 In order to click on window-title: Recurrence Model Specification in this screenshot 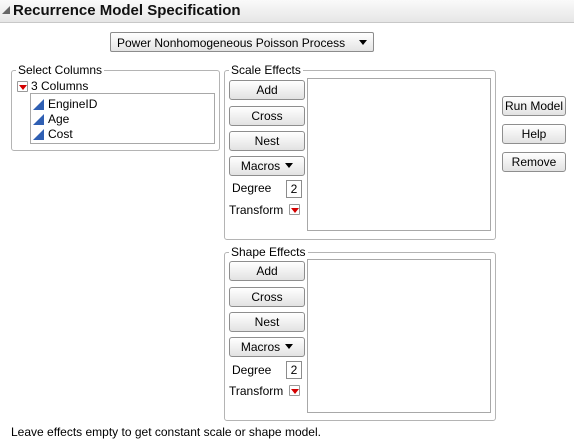, I will do `click(127, 10)`.